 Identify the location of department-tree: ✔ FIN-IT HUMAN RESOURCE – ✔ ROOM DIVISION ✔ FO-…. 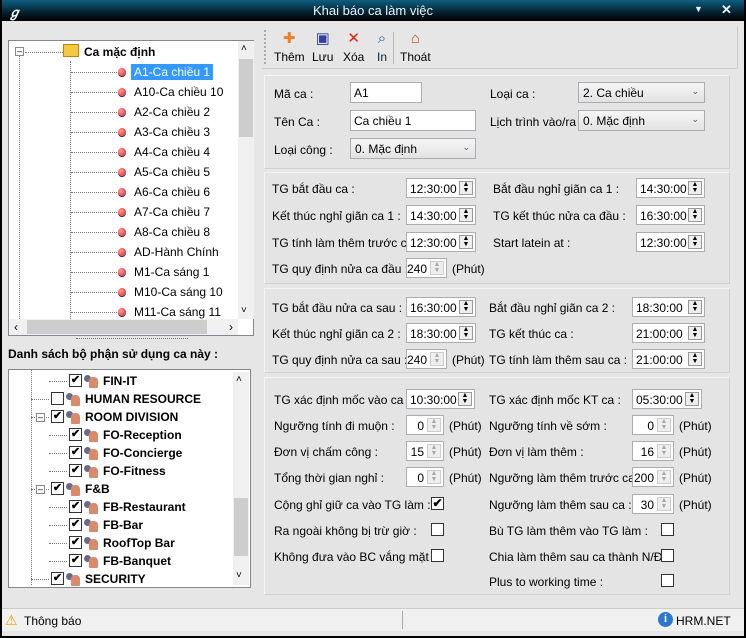
(129, 478).